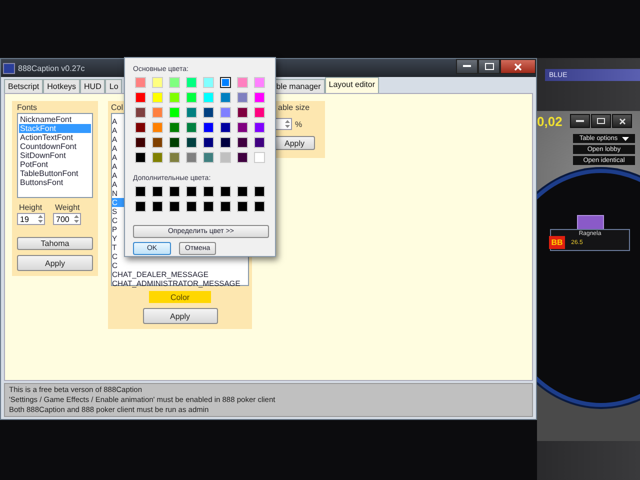 The height and width of the screenshot is (480, 640). I want to click on list-item: TableButtonFont, so click(55, 173).